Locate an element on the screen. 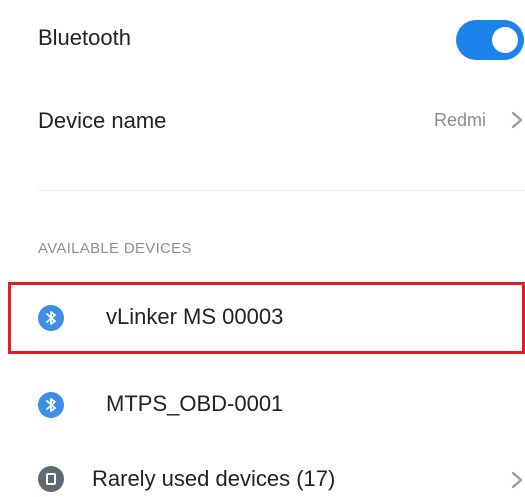  bluetooth-toggle is located at coordinates (490, 40).